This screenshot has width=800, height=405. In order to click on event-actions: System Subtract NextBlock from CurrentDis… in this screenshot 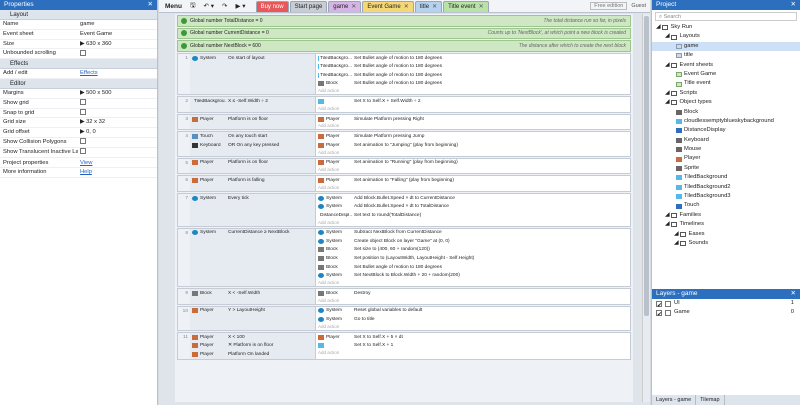, I will do `click(473, 258)`.